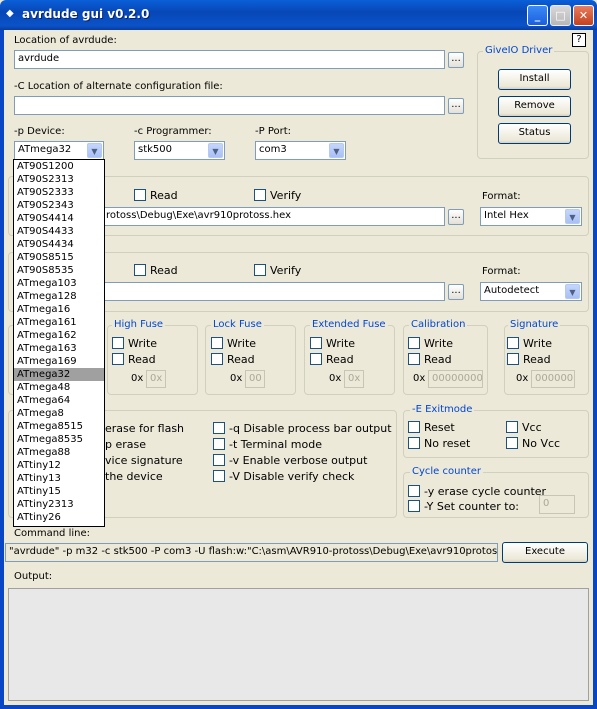 Image resolution: width=597 pixels, height=709 pixels. Describe the element at coordinates (173, 131) in the screenshot. I see `programmer-label: -c Programmer:` at that location.